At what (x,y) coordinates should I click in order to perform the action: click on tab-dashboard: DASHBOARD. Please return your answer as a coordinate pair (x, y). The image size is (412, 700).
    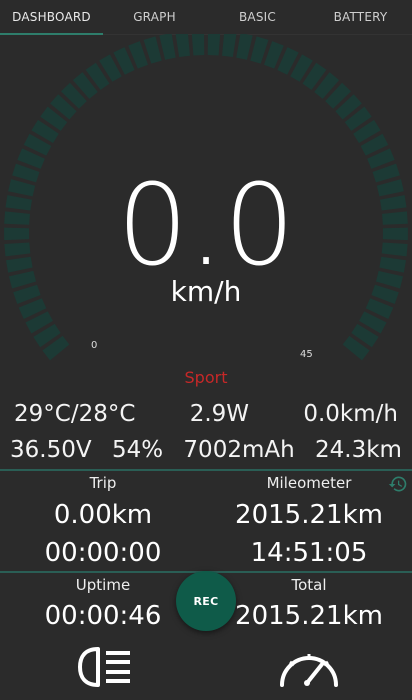
    Looking at the image, I should click on (51, 17).